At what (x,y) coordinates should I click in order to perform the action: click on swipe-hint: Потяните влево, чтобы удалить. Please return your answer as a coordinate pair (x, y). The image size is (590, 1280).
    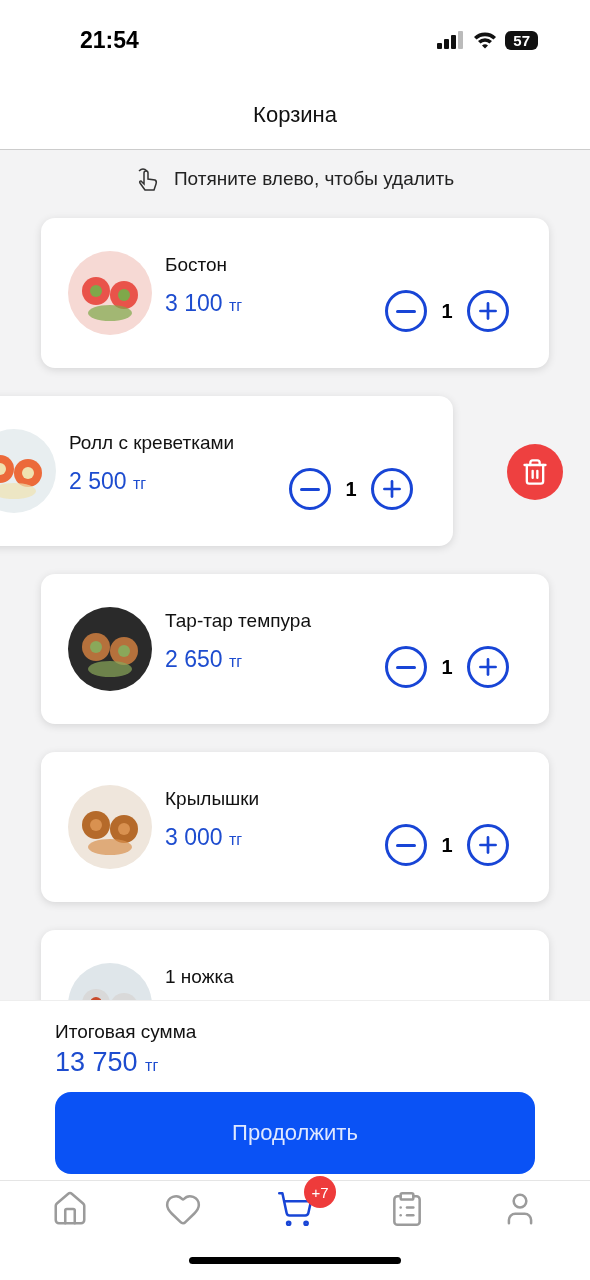
    Looking at the image, I should click on (314, 179).